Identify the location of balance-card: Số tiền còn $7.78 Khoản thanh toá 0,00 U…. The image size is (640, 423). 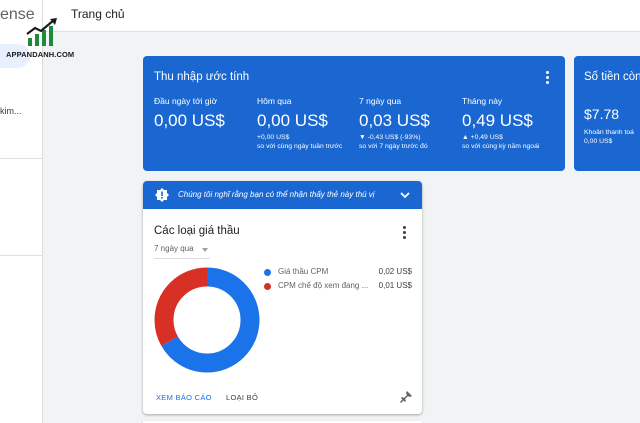
(607, 113).